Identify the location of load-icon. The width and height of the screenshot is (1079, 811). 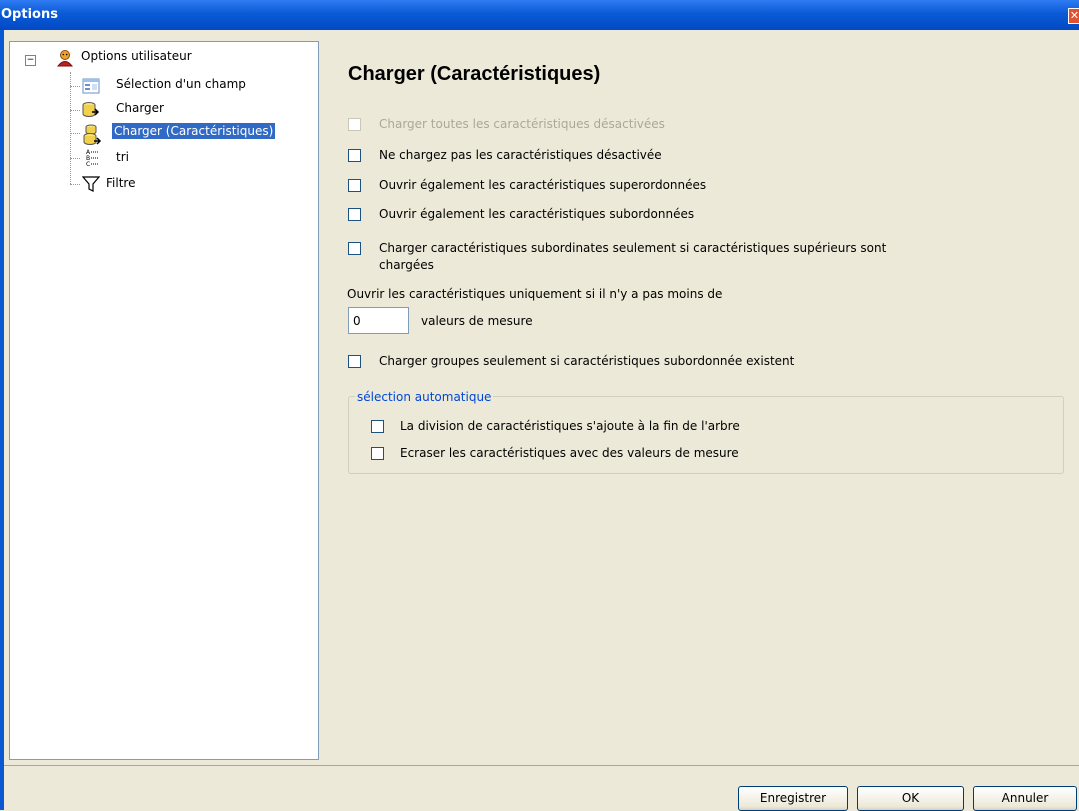
(91, 109).